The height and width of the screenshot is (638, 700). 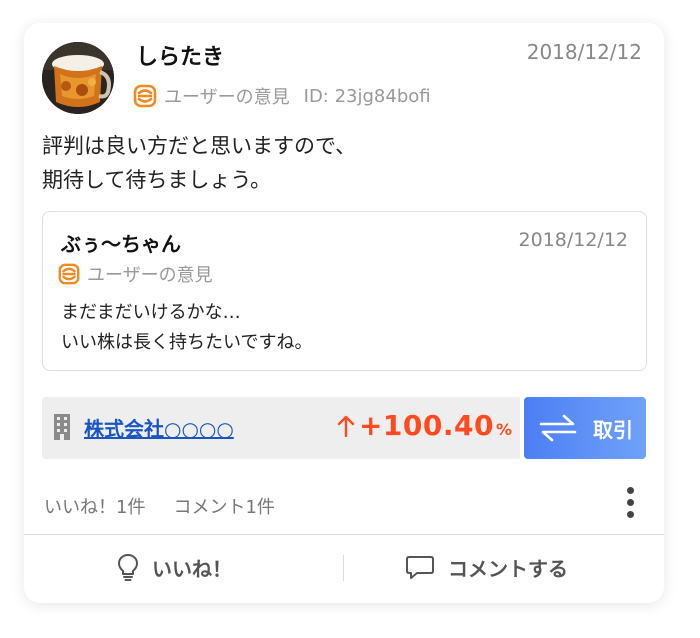 What do you see at coordinates (420, 567) in the screenshot?
I see `speech-bubble-icon` at bounding box center [420, 567].